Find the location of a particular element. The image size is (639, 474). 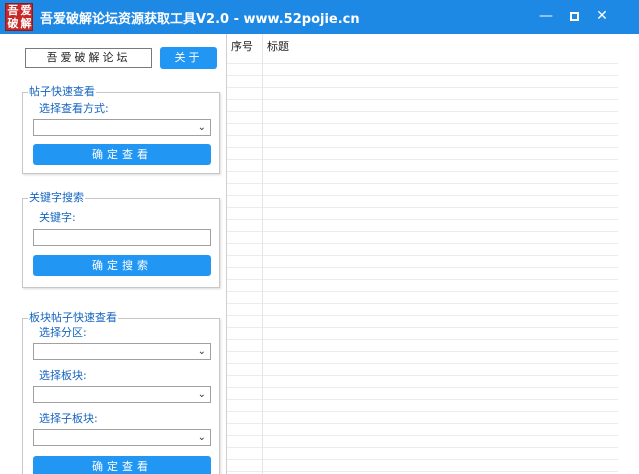

app-logo-icon: 吾 爱 破 解 is located at coordinates (19, 17).